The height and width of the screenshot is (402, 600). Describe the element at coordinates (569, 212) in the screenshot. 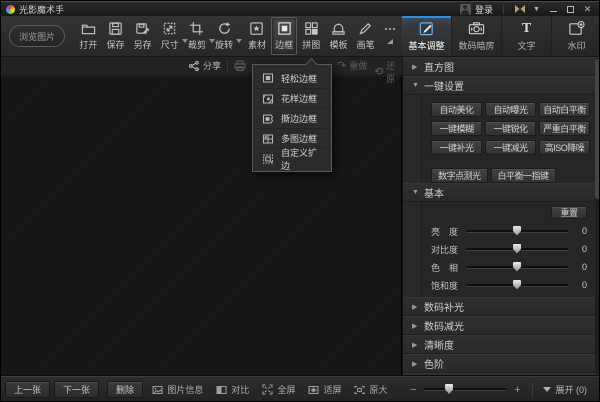

I see `reset-button: 重置` at that location.